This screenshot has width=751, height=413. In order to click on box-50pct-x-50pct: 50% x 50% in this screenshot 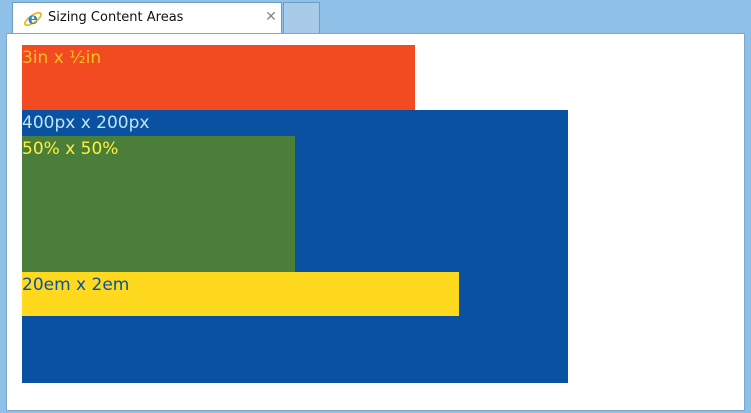, I will do `click(158, 204)`.